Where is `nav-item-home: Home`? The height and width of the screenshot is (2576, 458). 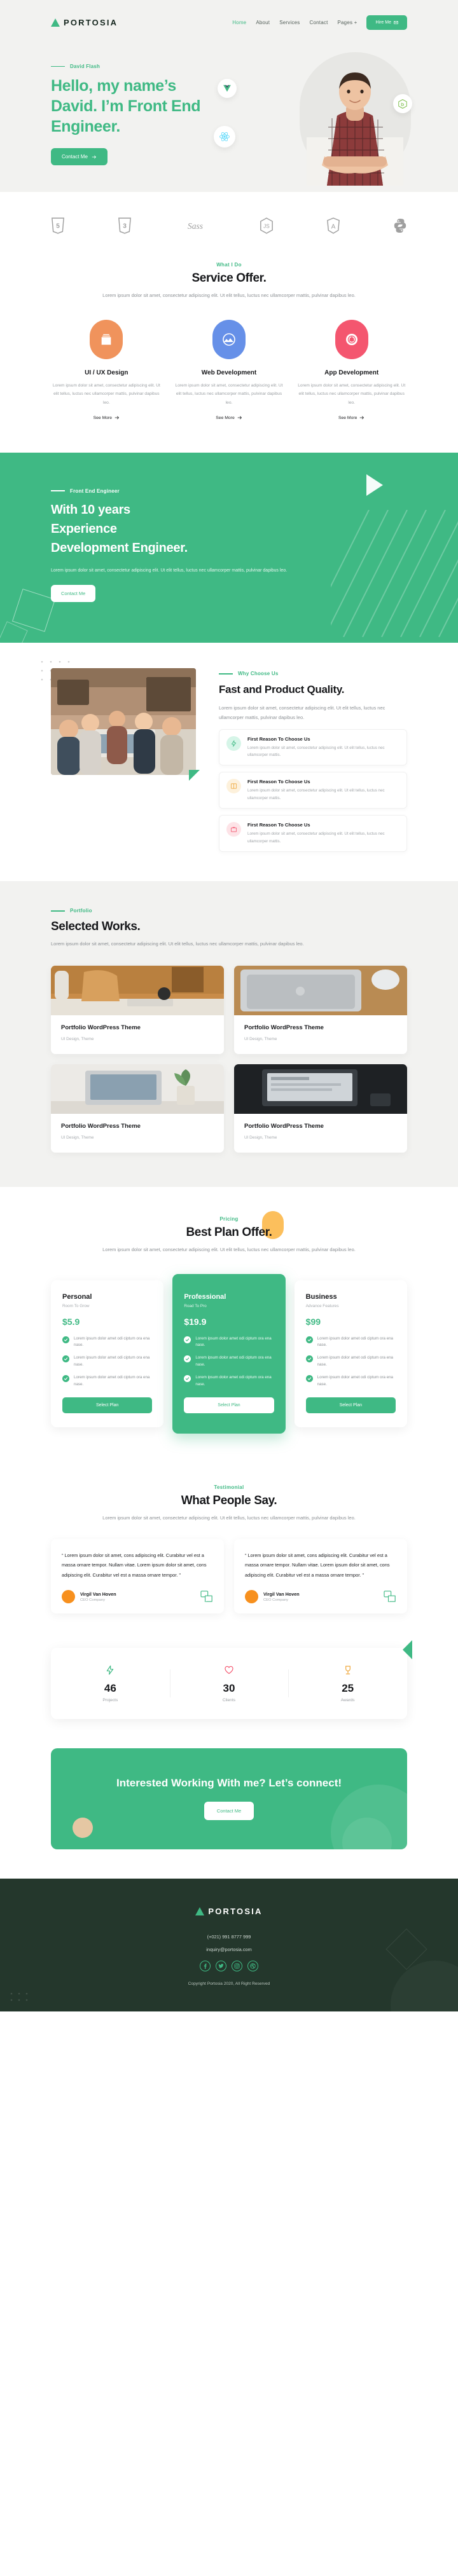
nav-item-home: Home is located at coordinates (239, 23).